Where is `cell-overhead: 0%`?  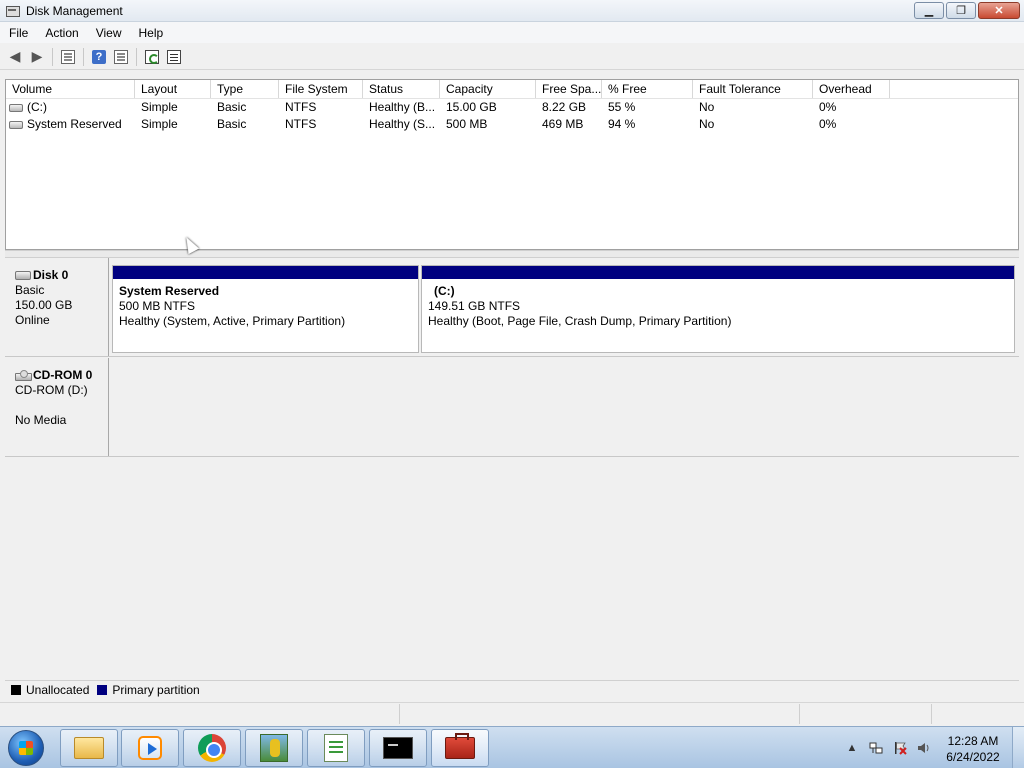
cell-overhead: 0% is located at coordinates (828, 107).